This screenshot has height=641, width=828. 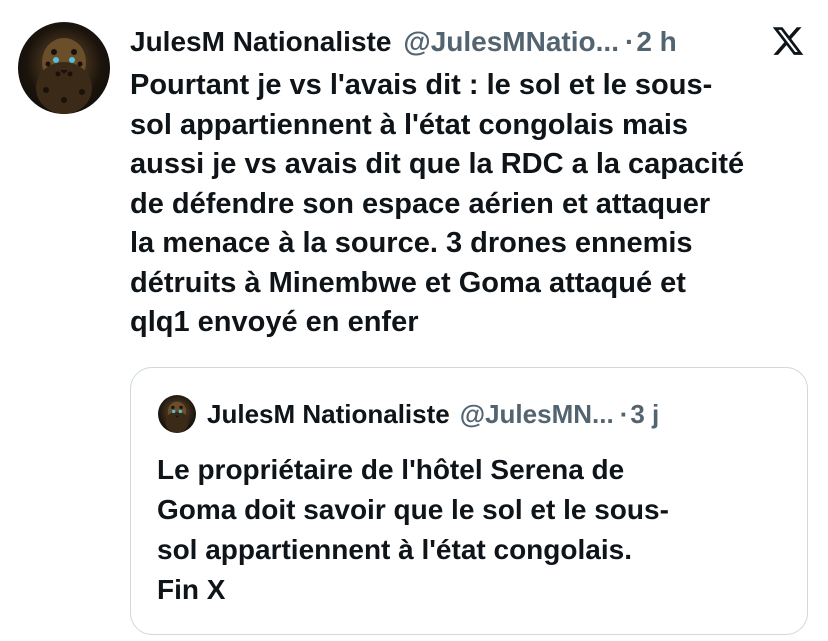 What do you see at coordinates (408, 282) in the screenshot?
I see `tweet-text-line: détruits à Minembwe et Goma attaqué et` at bounding box center [408, 282].